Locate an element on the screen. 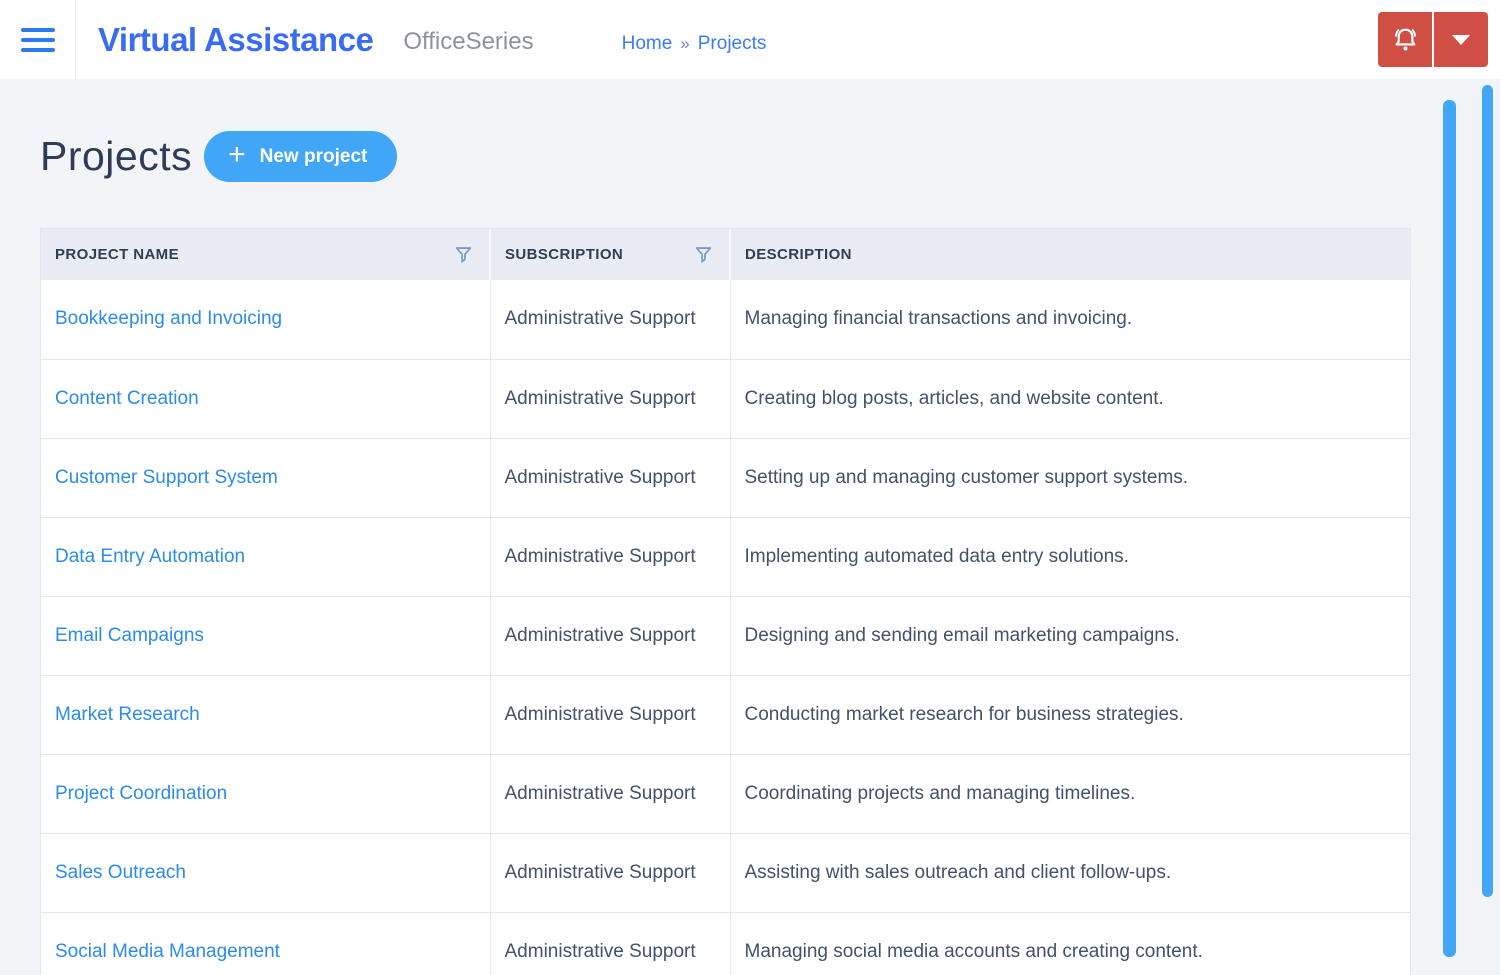  breadcrumb-projects-link: Projects is located at coordinates (732, 44).